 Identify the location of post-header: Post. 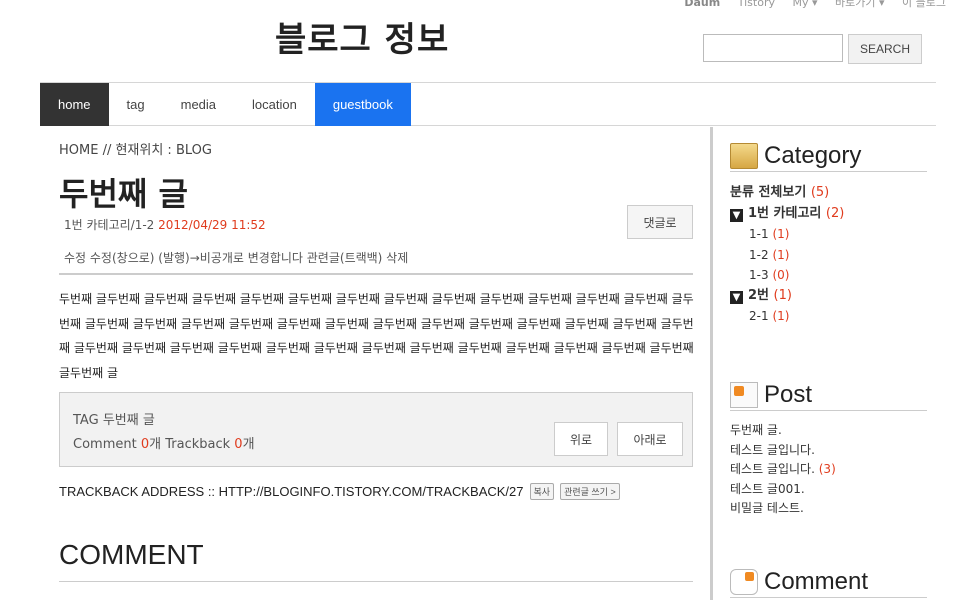
(828, 395).